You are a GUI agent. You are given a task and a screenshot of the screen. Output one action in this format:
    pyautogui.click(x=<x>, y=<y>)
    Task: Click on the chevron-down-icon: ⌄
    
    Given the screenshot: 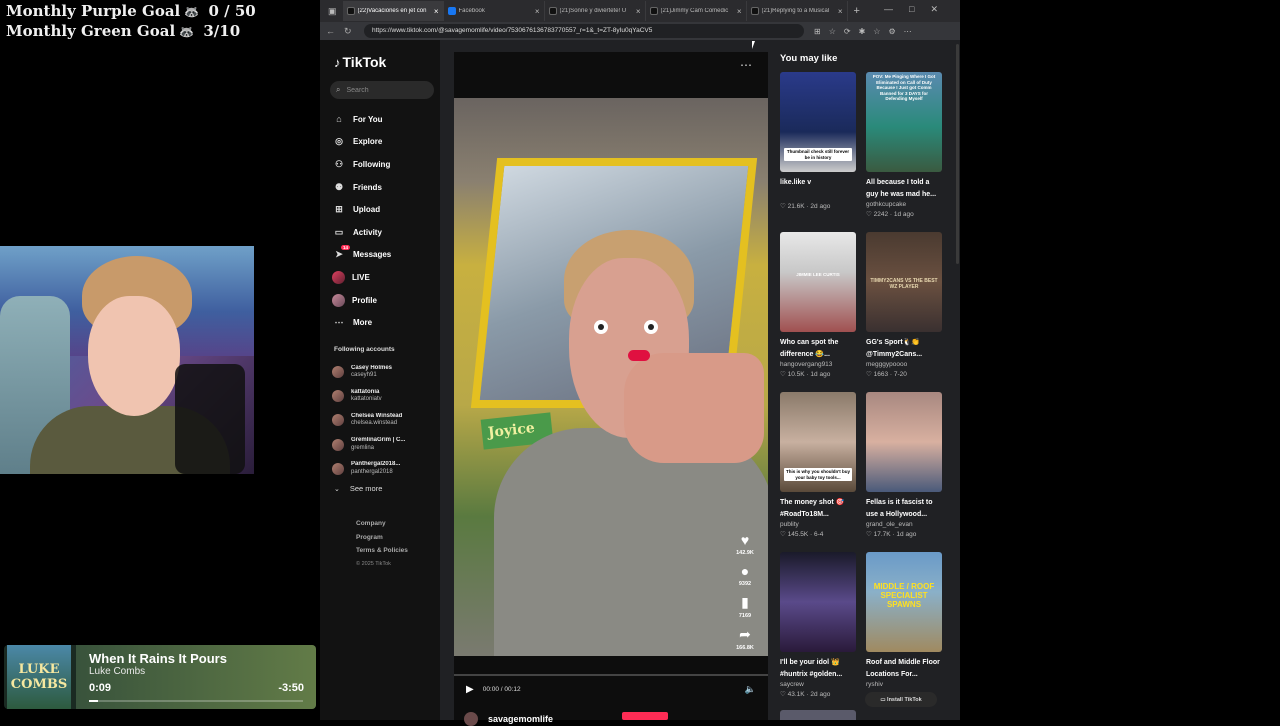 What is the action you would take?
    pyautogui.click(x=337, y=489)
    